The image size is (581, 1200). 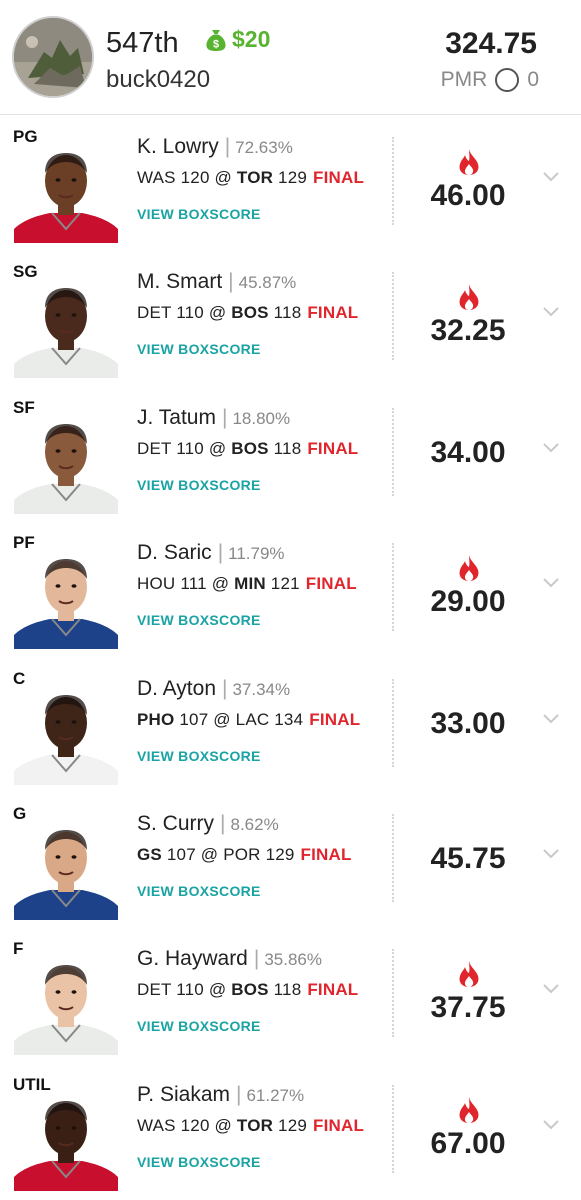 I want to click on player-name-line: G. Hayward | 35.86%, so click(x=229, y=959).